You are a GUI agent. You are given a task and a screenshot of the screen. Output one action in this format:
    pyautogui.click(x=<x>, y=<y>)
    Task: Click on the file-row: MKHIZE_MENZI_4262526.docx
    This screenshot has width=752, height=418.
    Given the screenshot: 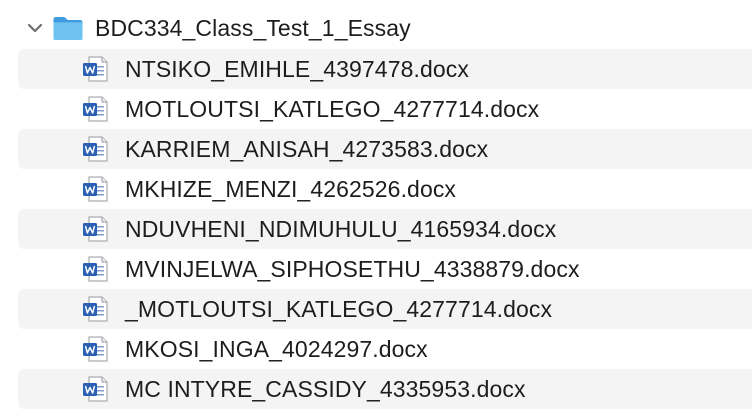 What is the action you would take?
    pyautogui.click(x=376, y=189)
    